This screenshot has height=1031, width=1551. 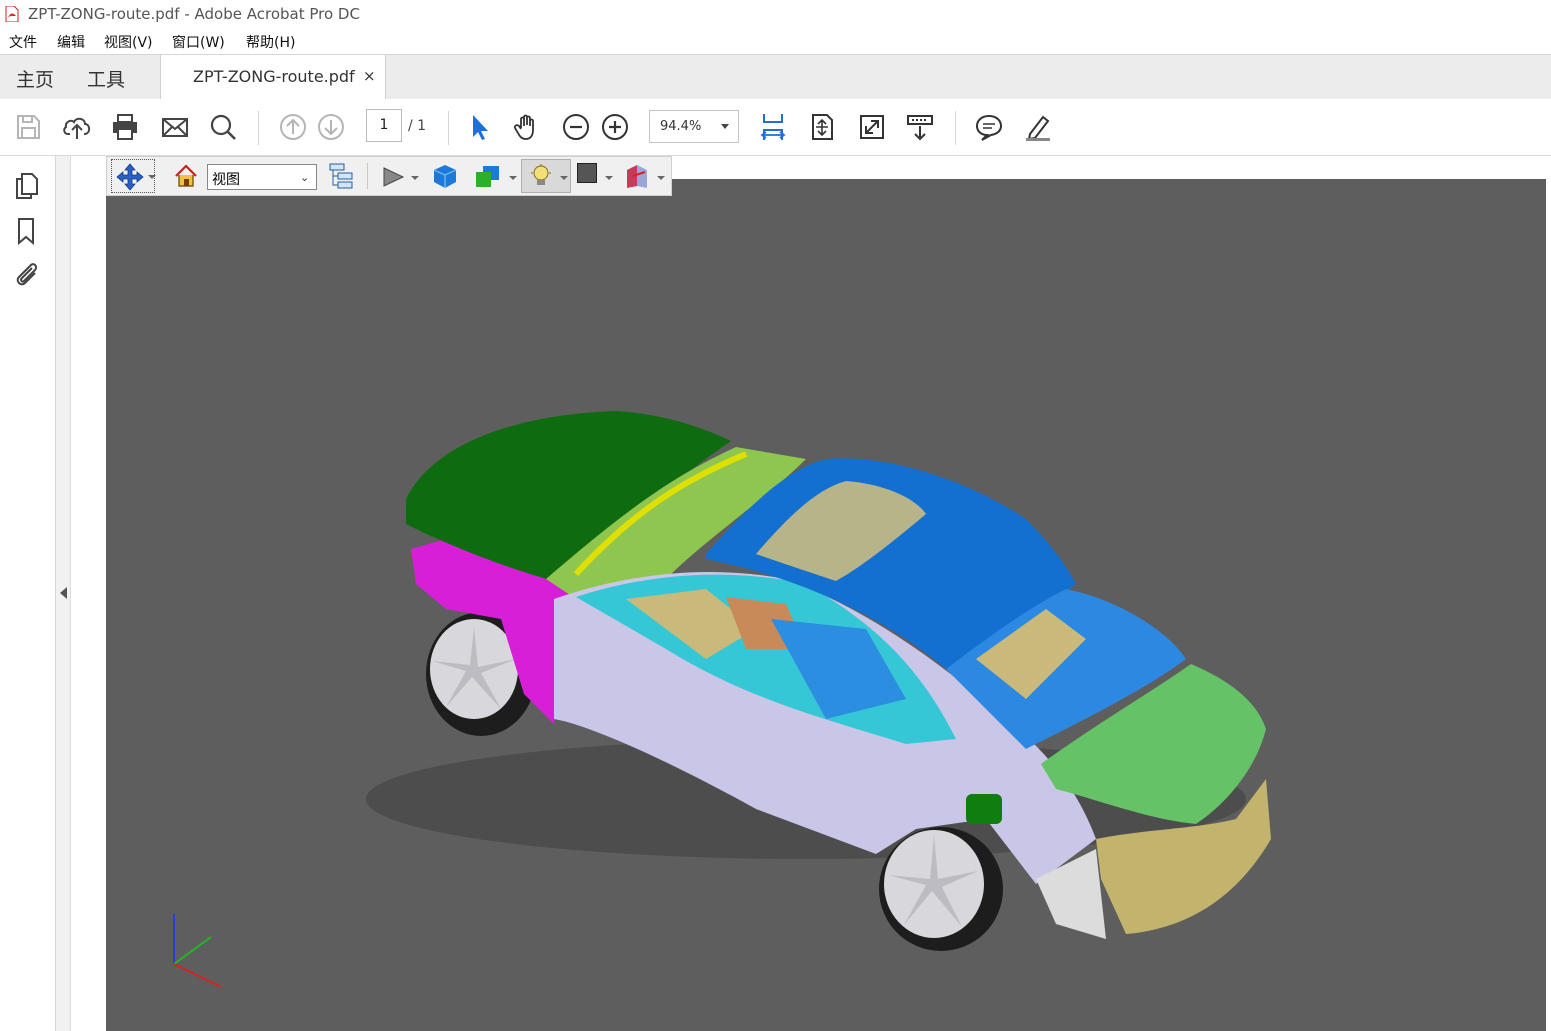 I want to click on page-number-input: 1, so click(x=384, y=125).